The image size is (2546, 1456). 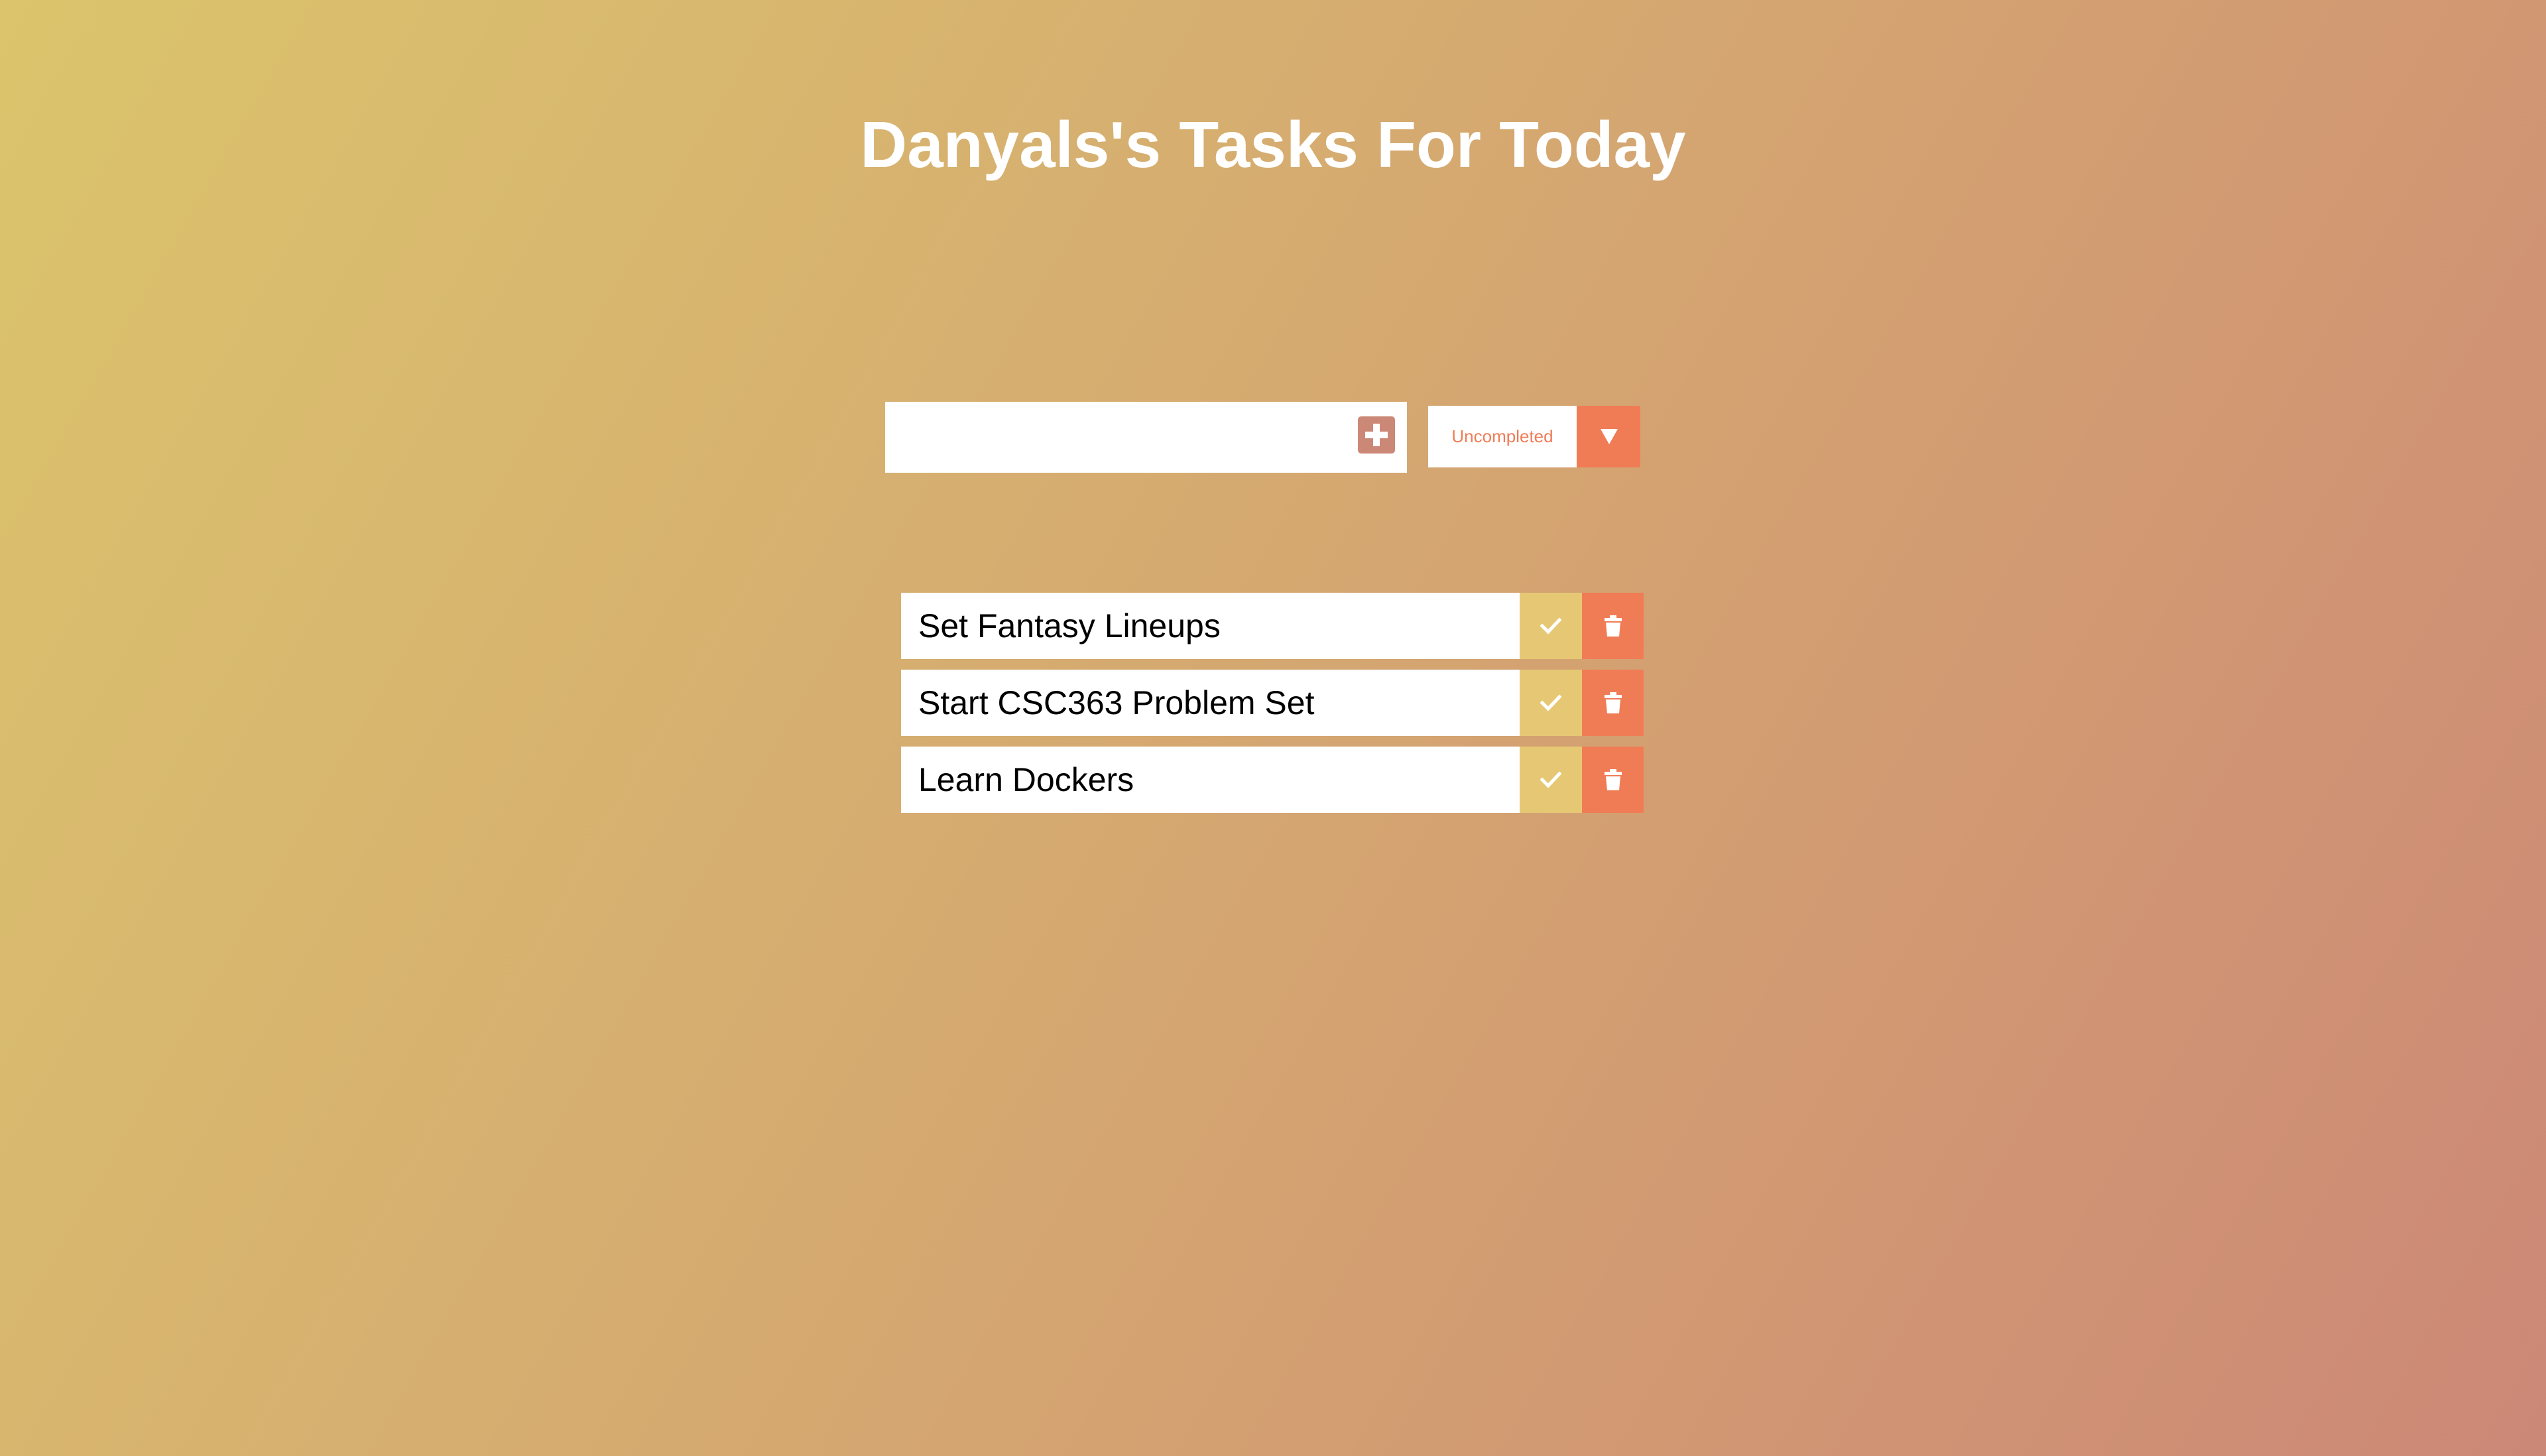 I want to click on todo-text: Learn Dockers, so click(x=1210, y=780).